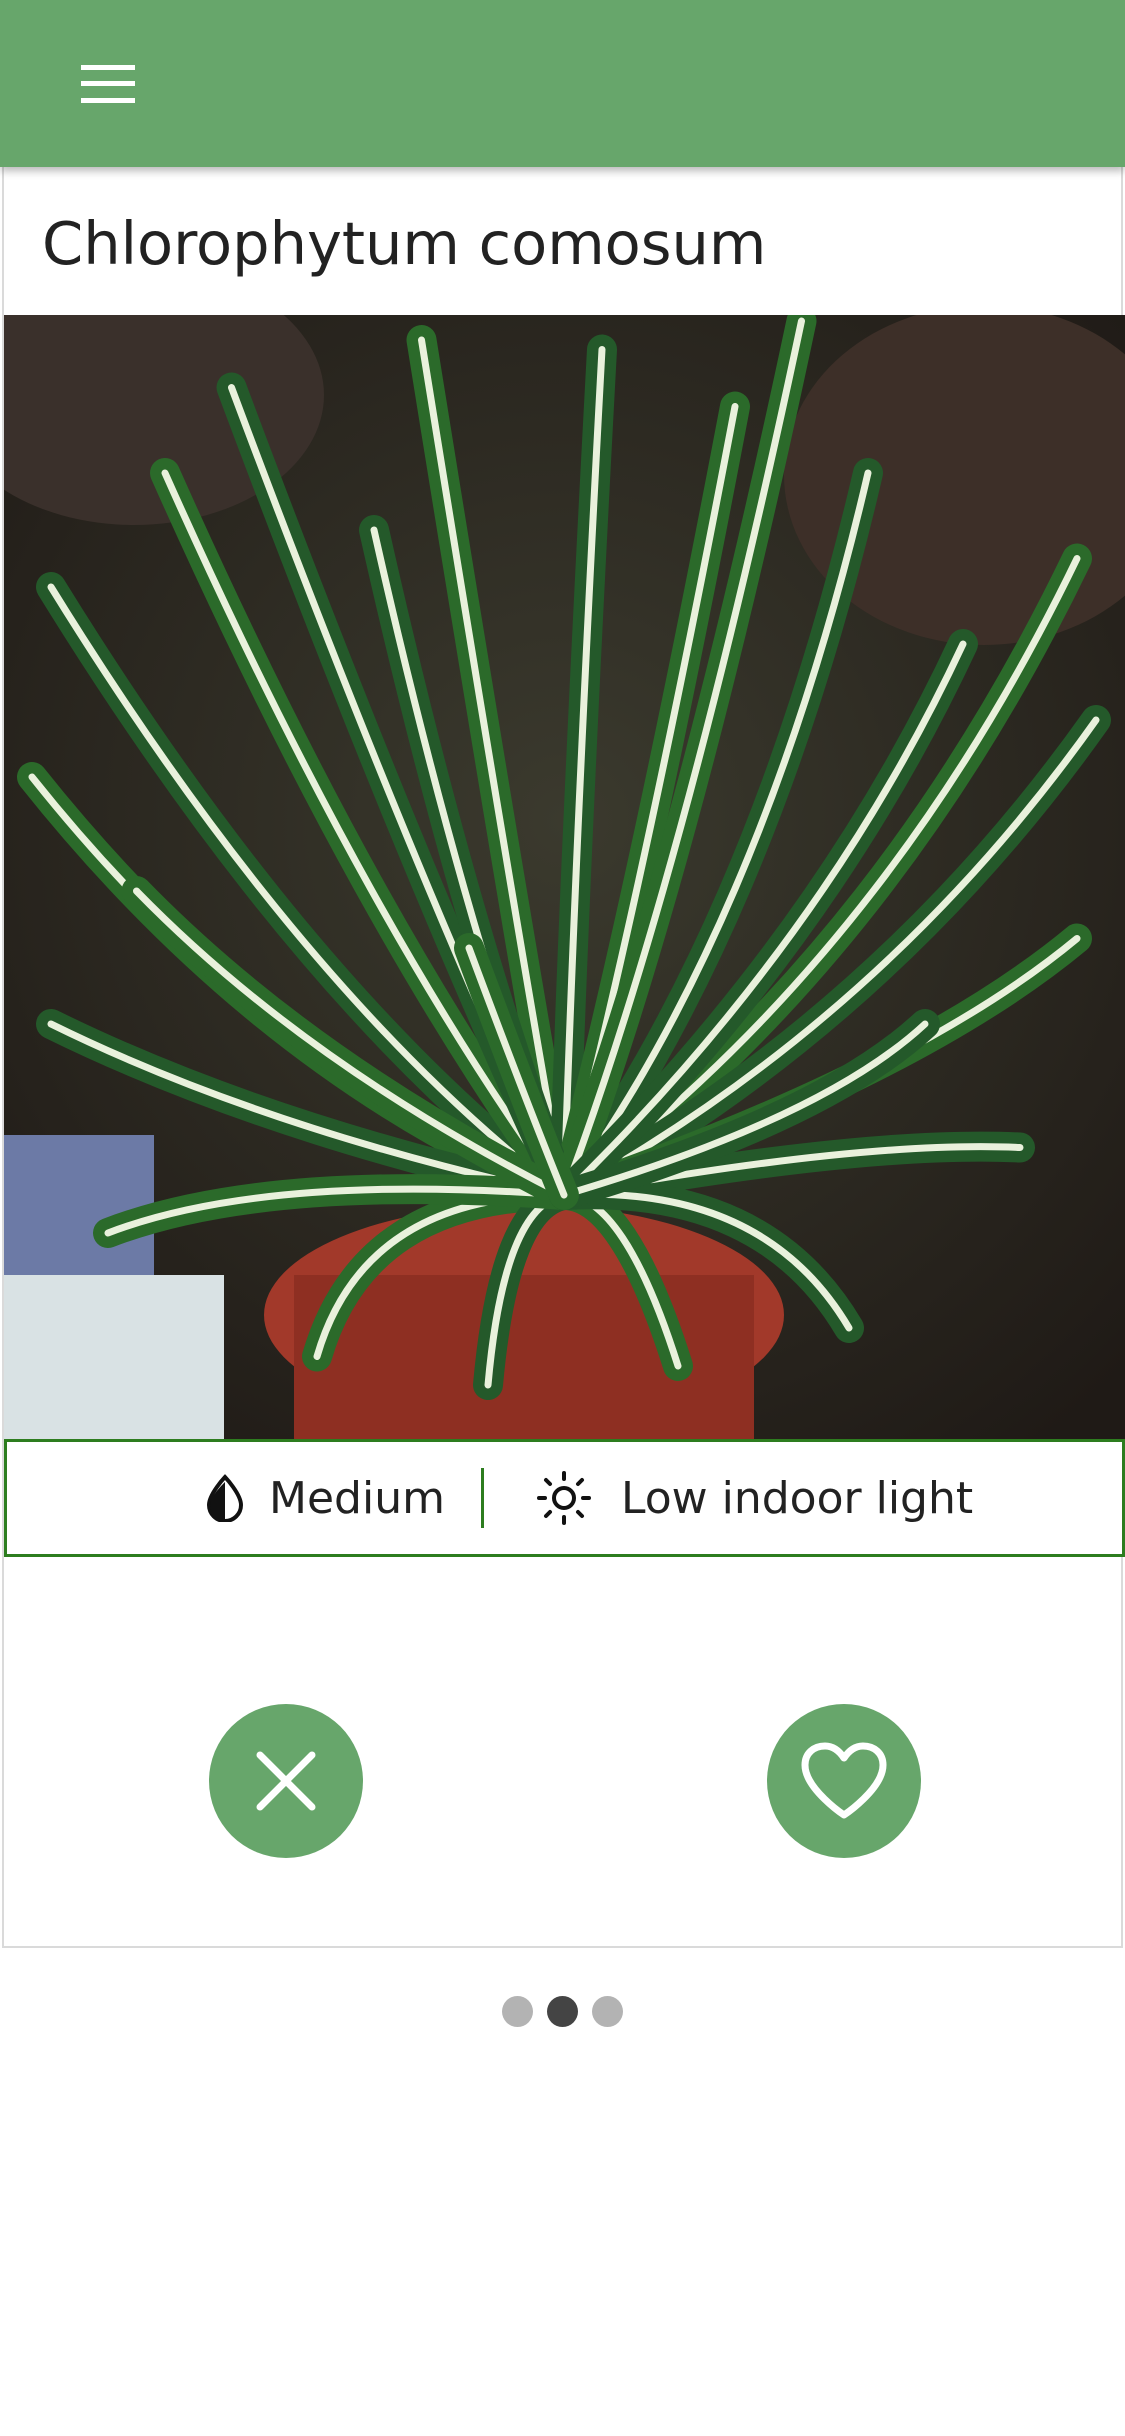 The width and height of the screenshot is (1125, 2436). I want to click on app-bar, so click(562, 83).